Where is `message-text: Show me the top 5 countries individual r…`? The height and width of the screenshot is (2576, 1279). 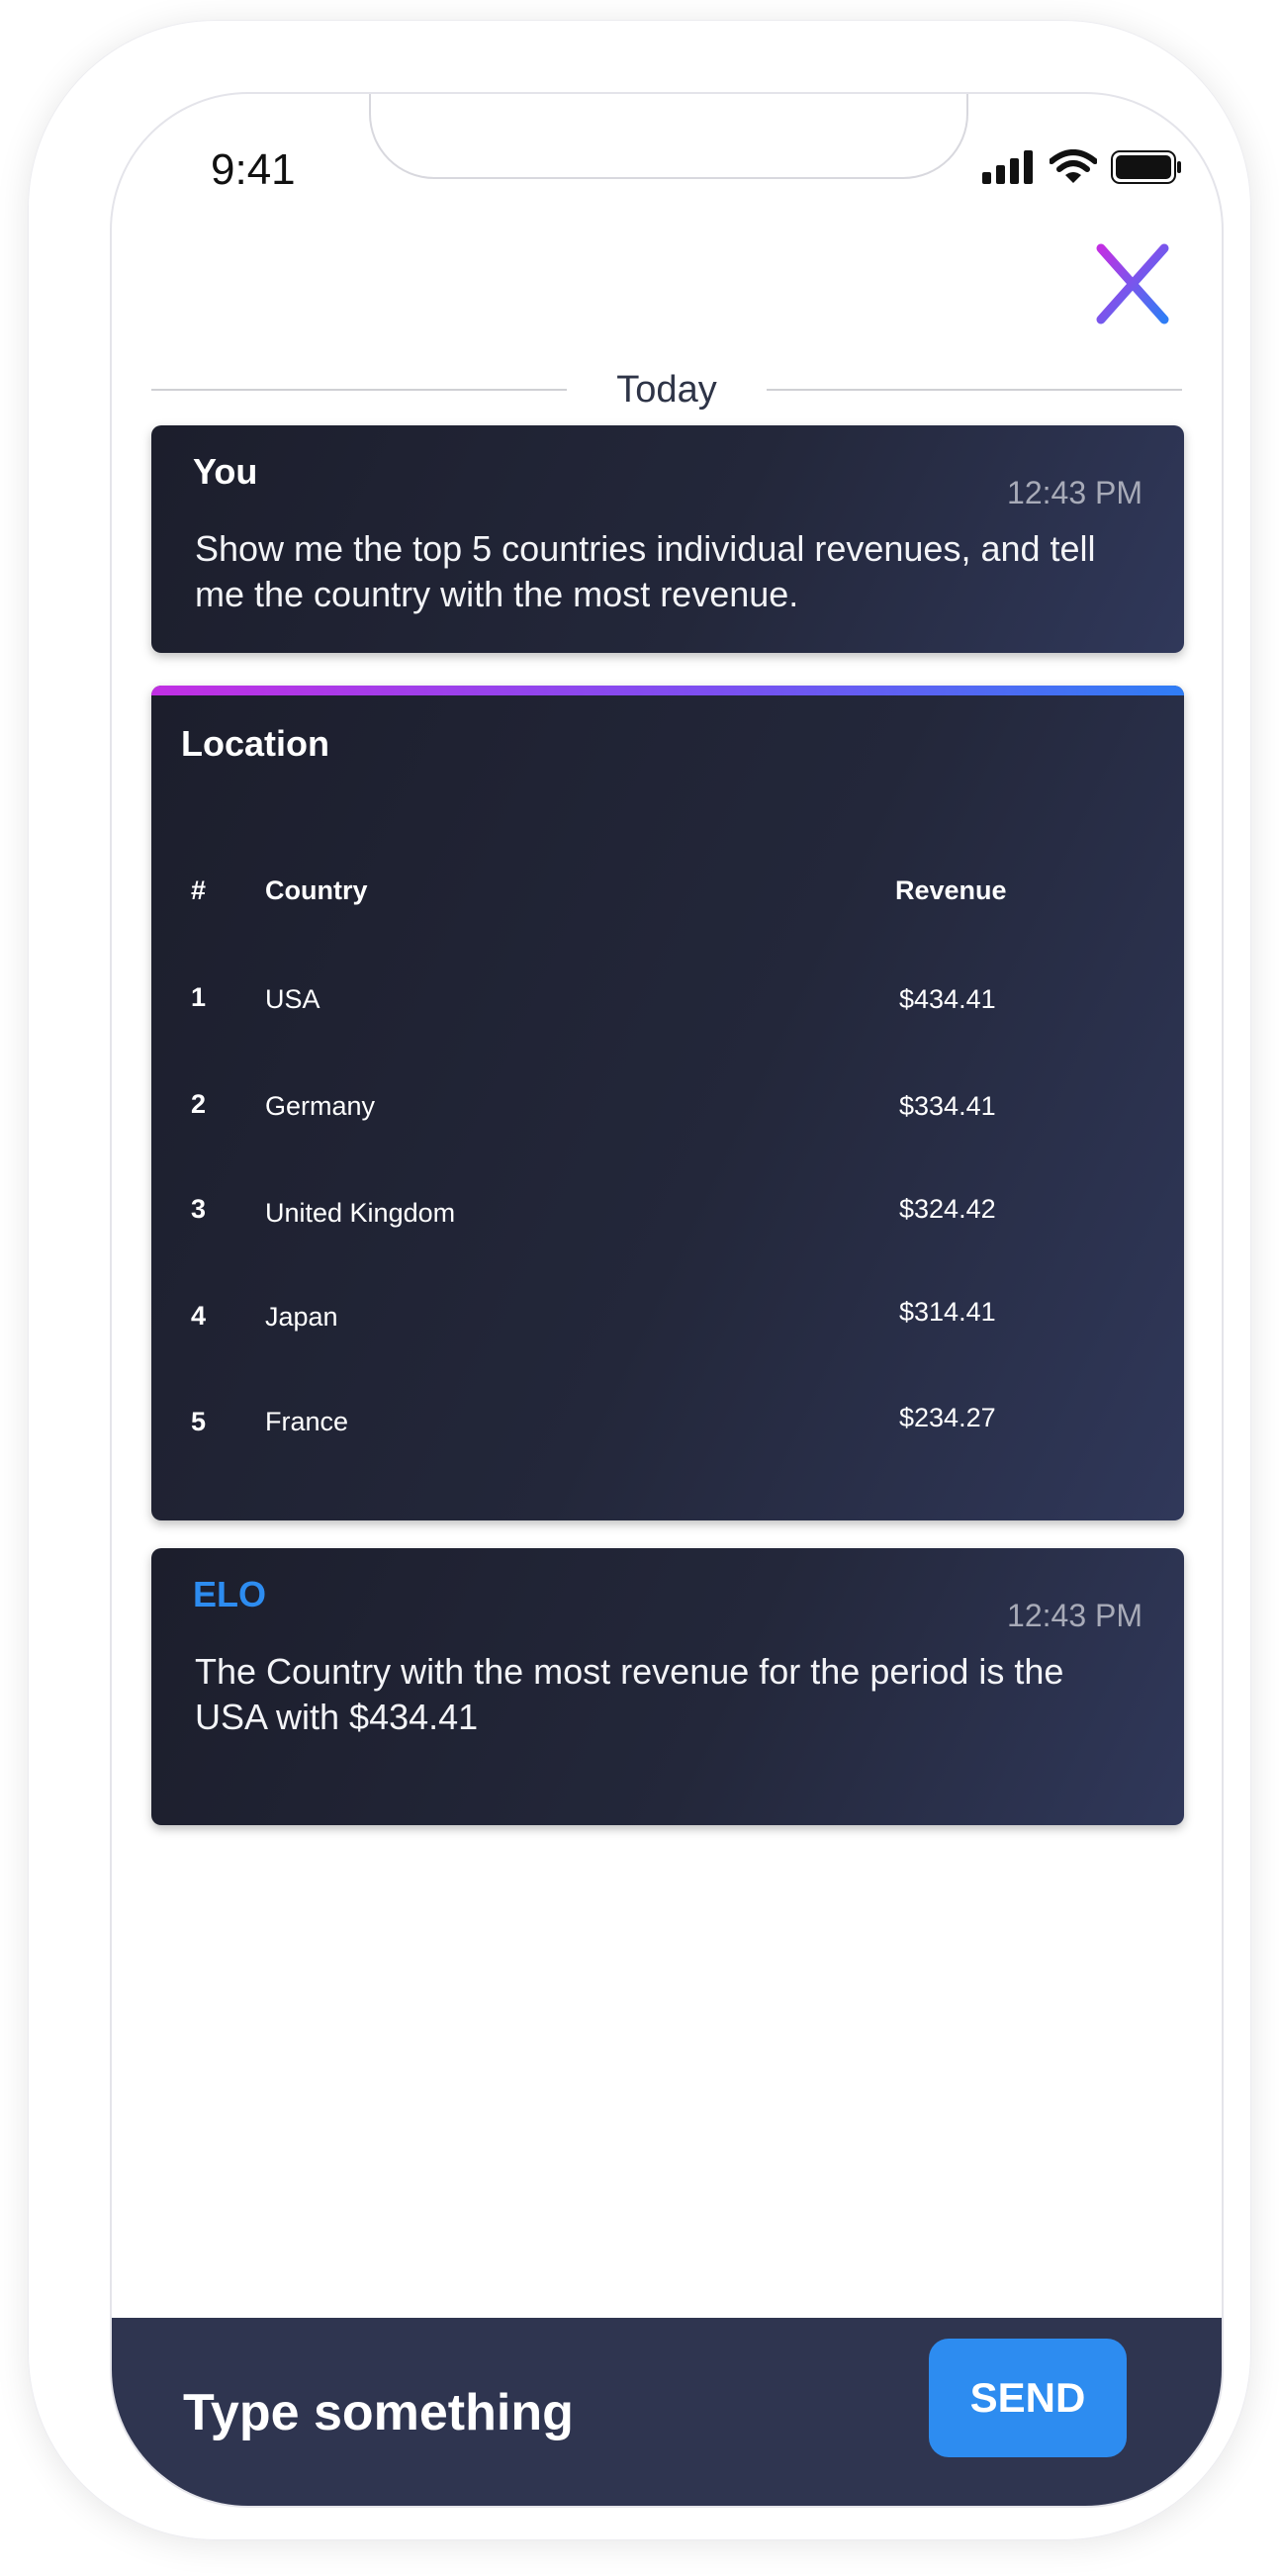
message-text: Show me the top 5 countries individual r… is located at coordinates (645, 571).